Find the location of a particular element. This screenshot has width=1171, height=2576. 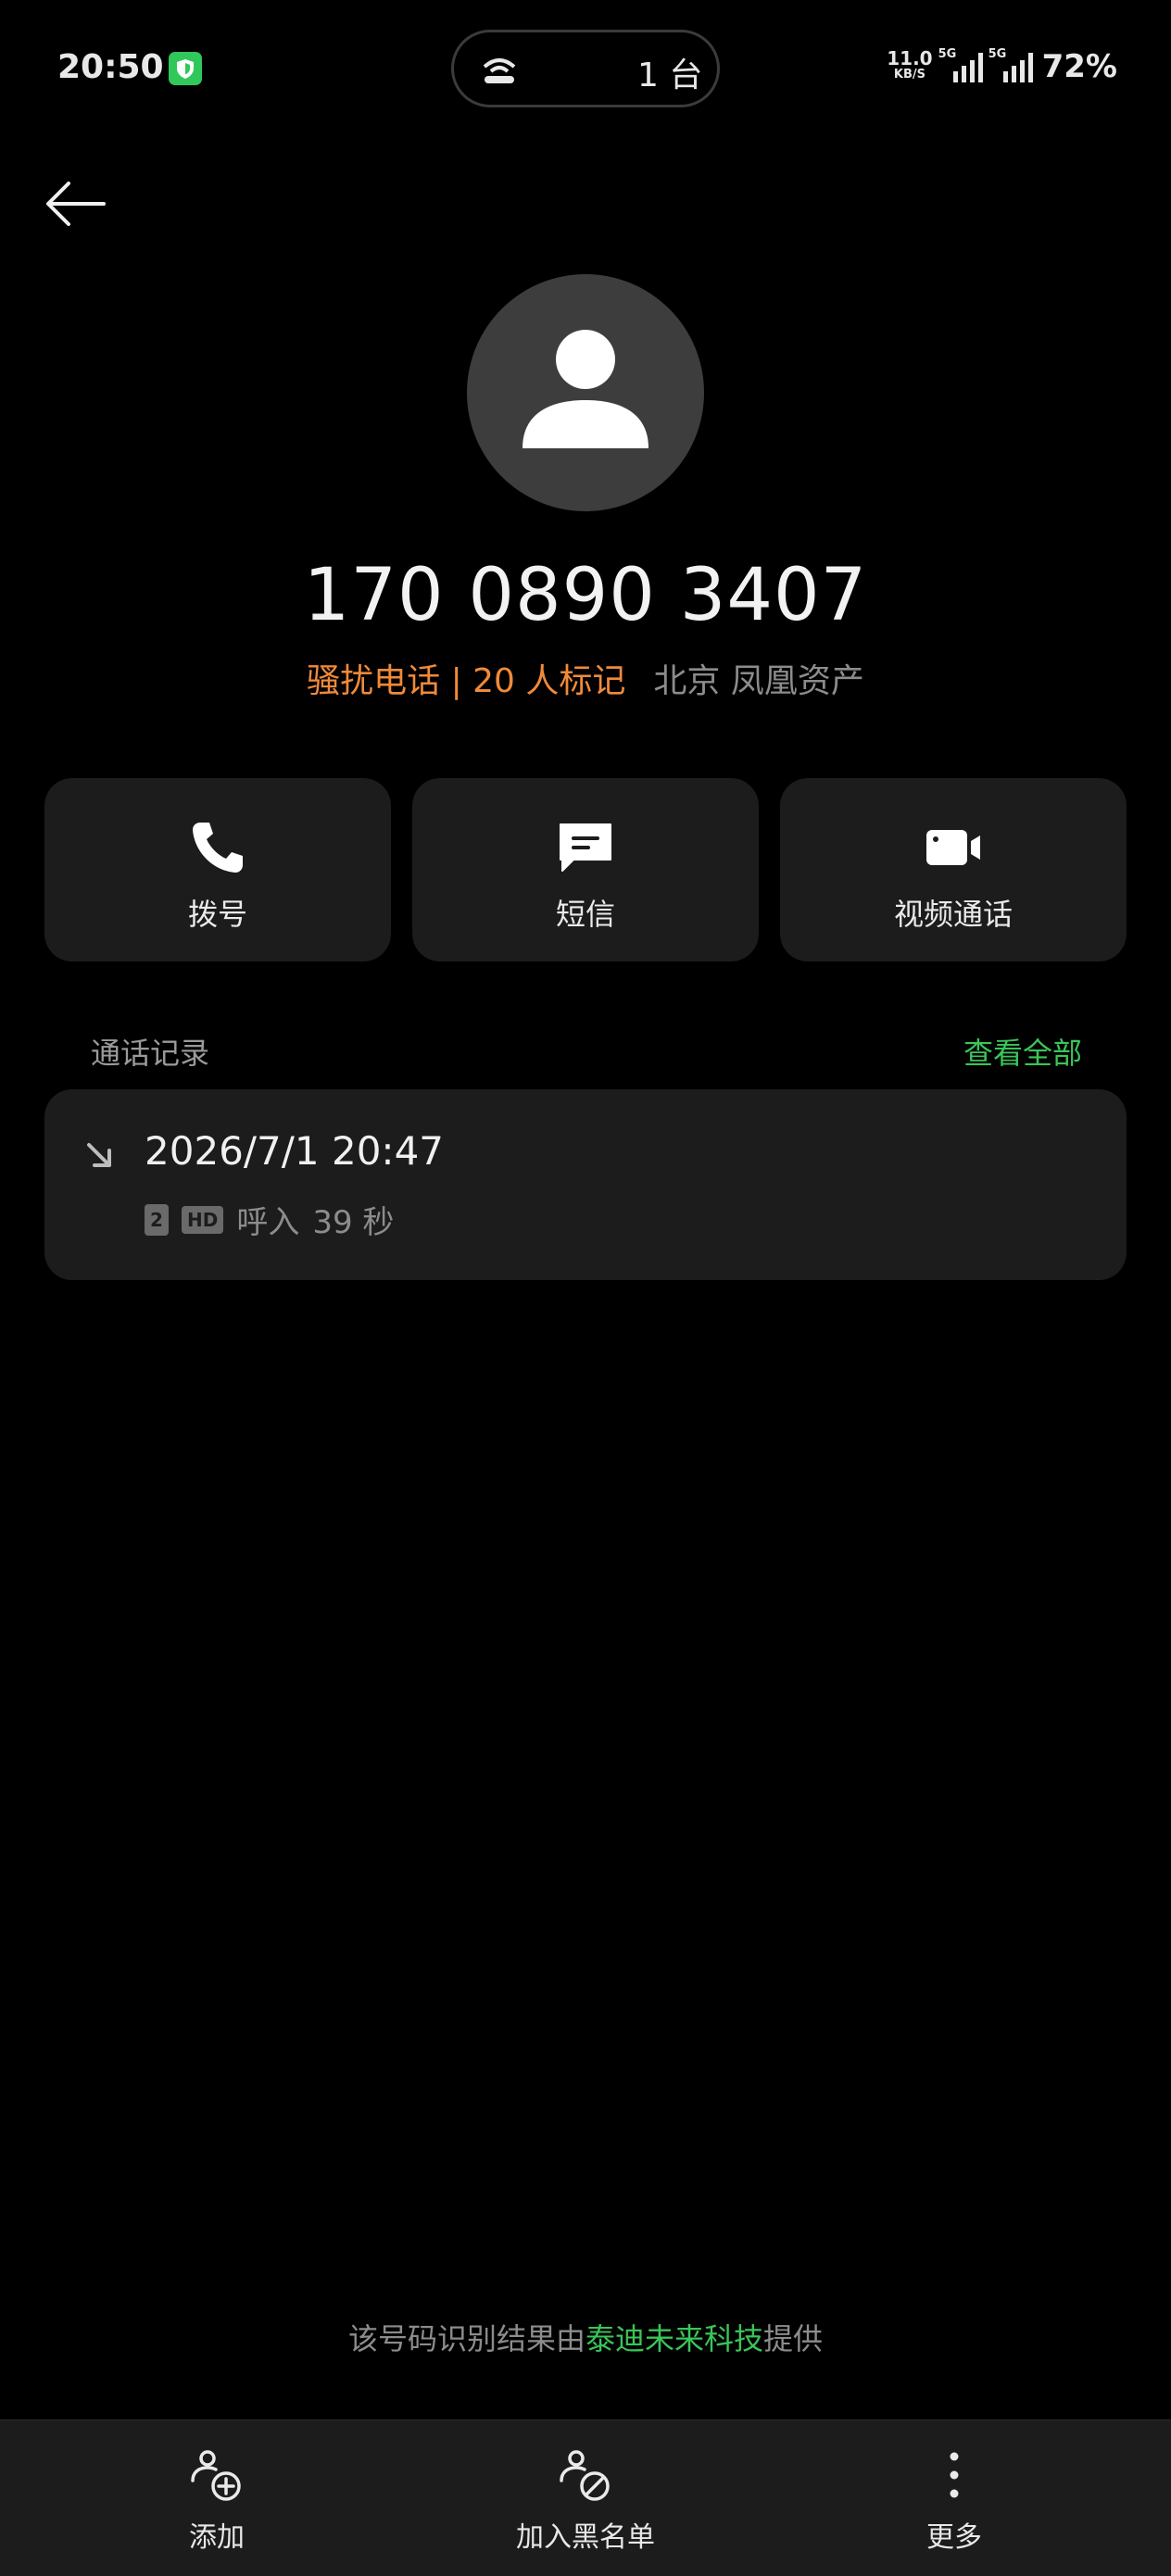

sim-badge: 2 is located at coordinates (157, 1219).